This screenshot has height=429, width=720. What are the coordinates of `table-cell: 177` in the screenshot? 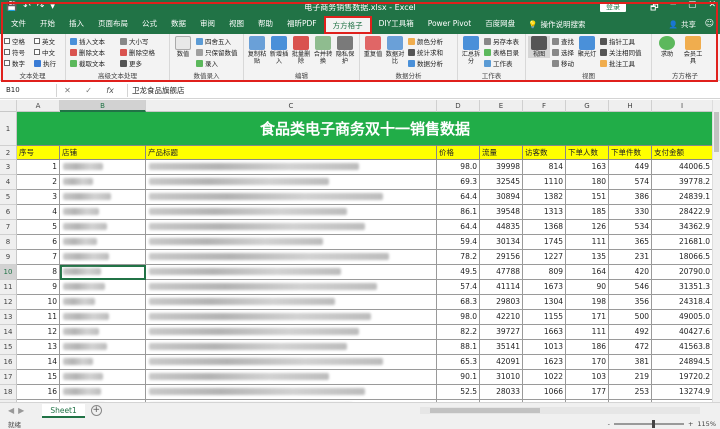 It's located at (587, 392).